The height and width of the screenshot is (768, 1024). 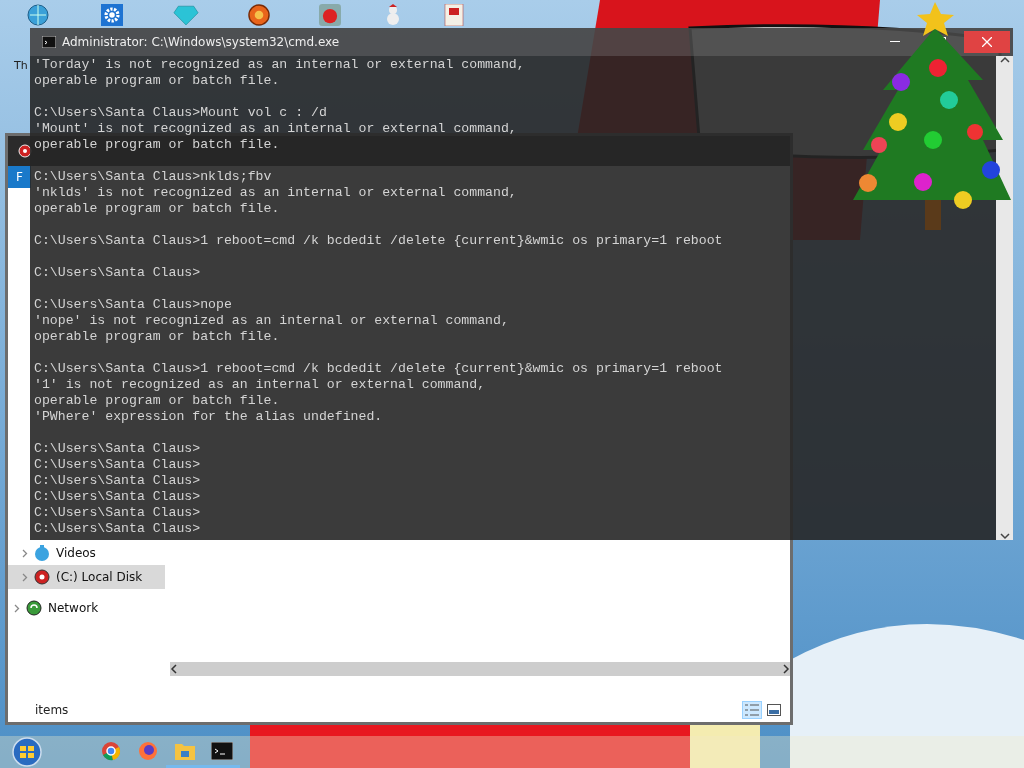 What do you see at coordinates (147, 750) in the screenshot?
I see `firefox-icon` at bounding box center [147, 750].